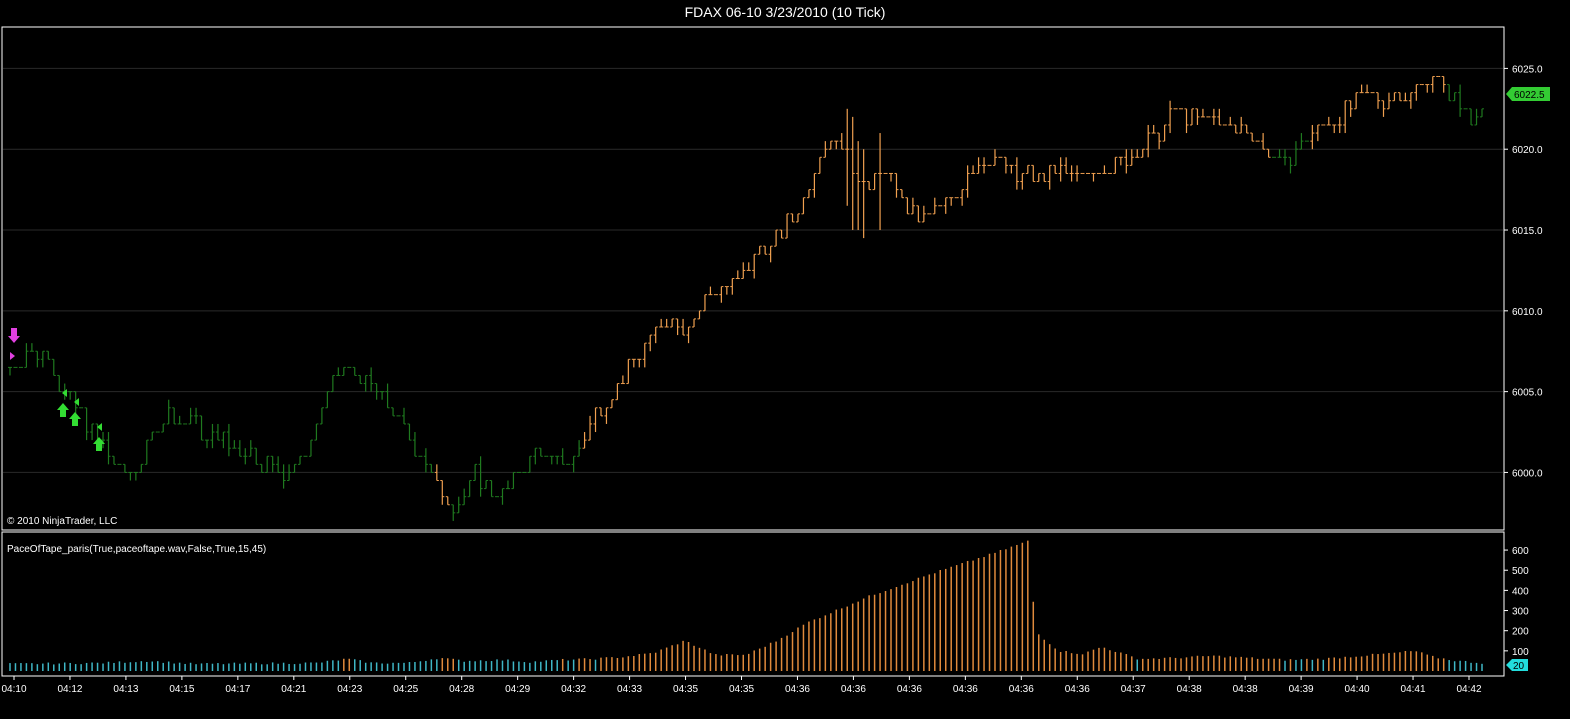 Image resolution: width=1570 pixels, height=719 pixels. Describe the element at coordinates (1527, 69) in the screenshot. I see `price-tick-label: 6025.0` at that location.